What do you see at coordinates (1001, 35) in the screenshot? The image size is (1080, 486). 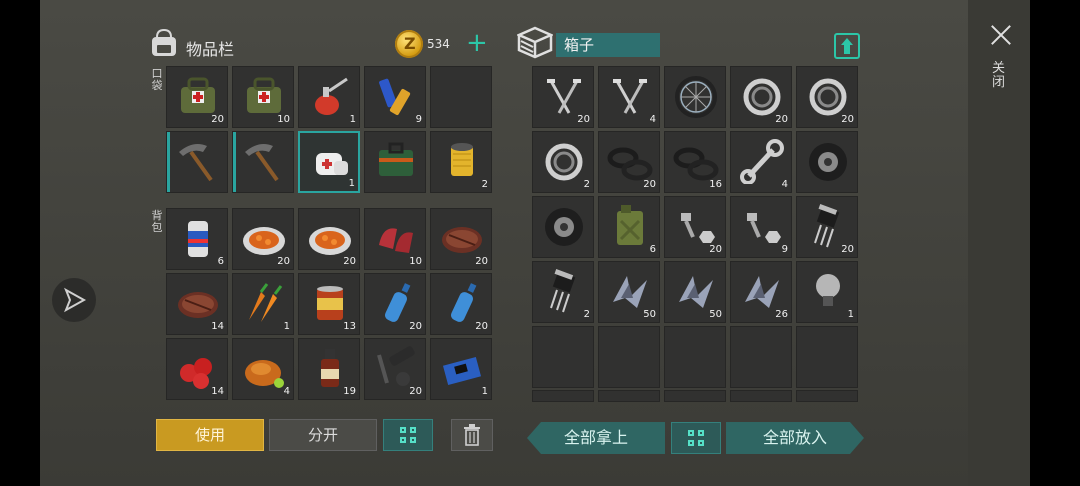 I see `close-icon` at bounding box center [1001, 35].